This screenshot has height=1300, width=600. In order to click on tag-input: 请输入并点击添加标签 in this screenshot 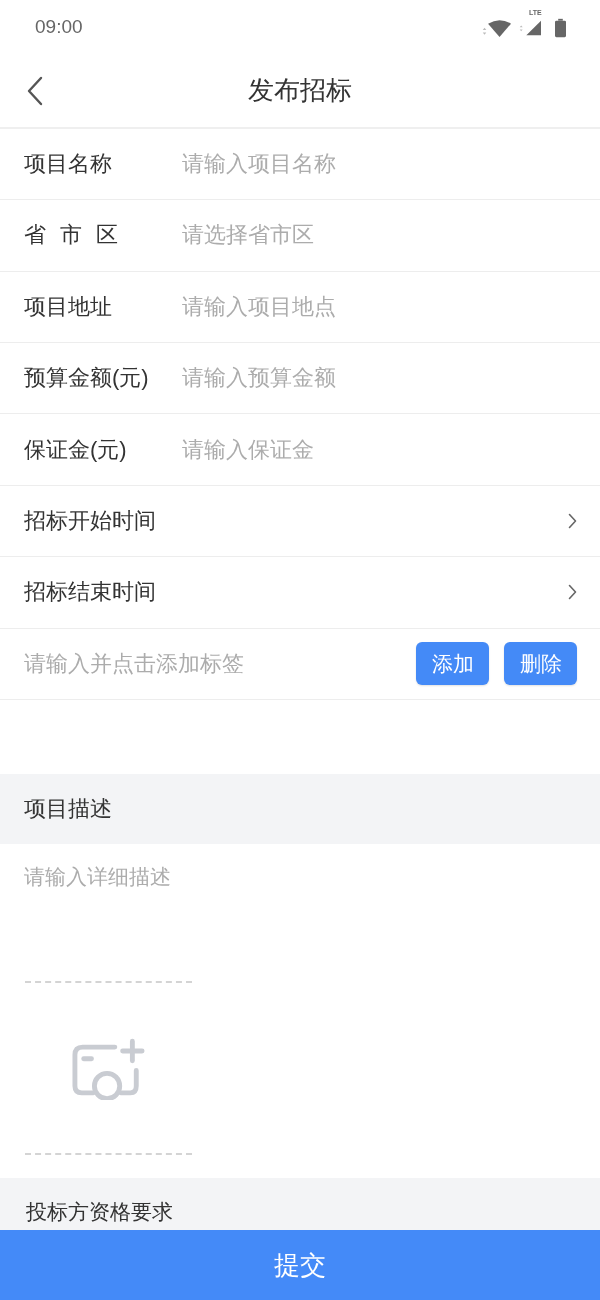, I will do `click(206, 663)`.